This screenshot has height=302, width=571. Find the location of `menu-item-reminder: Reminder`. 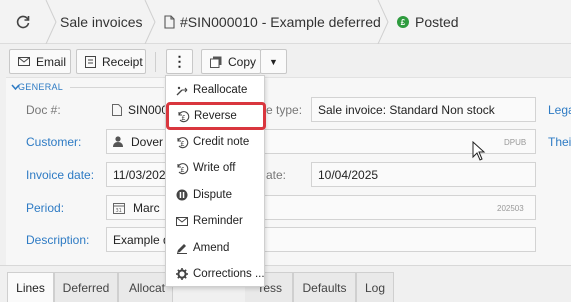

menu-item-reminder: Reminder is located at coordinates (216, 221).